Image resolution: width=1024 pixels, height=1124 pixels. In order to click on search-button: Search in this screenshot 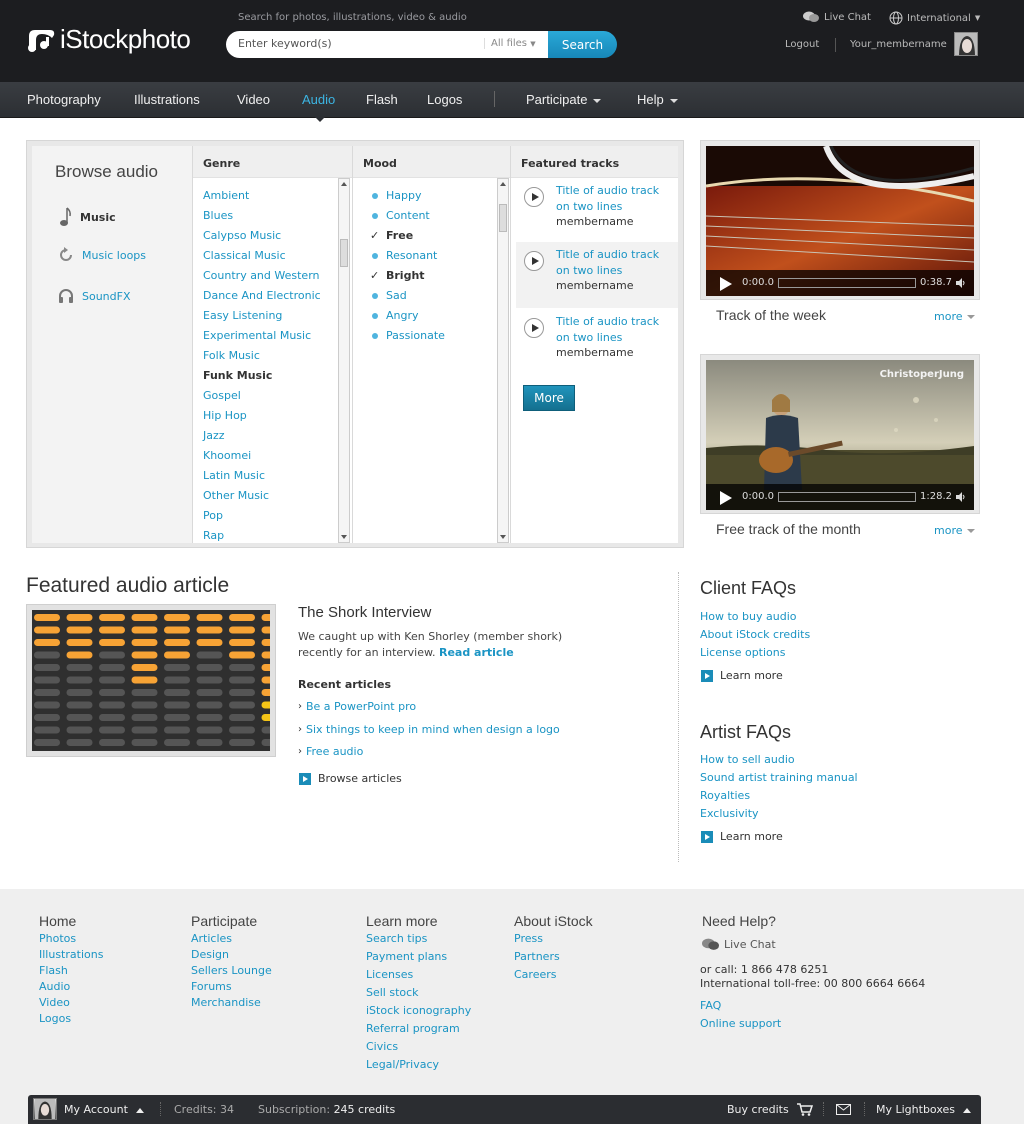, I will do `click(582, 44)`.